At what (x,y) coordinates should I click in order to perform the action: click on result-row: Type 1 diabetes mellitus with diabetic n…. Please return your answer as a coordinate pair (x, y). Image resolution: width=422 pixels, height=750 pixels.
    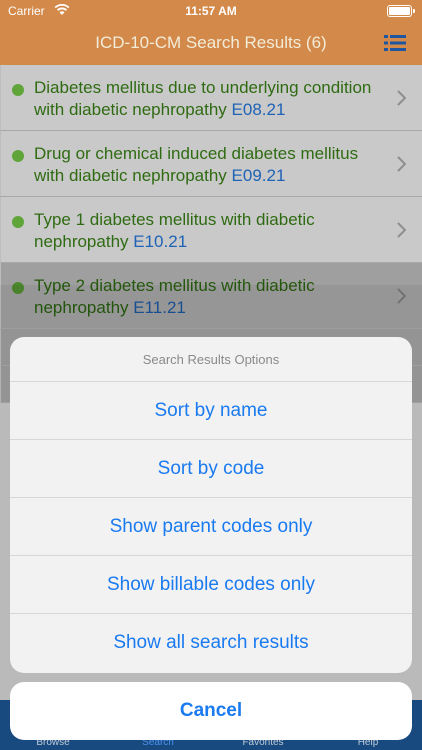
    Looking at the image, I should click on (211, 230).